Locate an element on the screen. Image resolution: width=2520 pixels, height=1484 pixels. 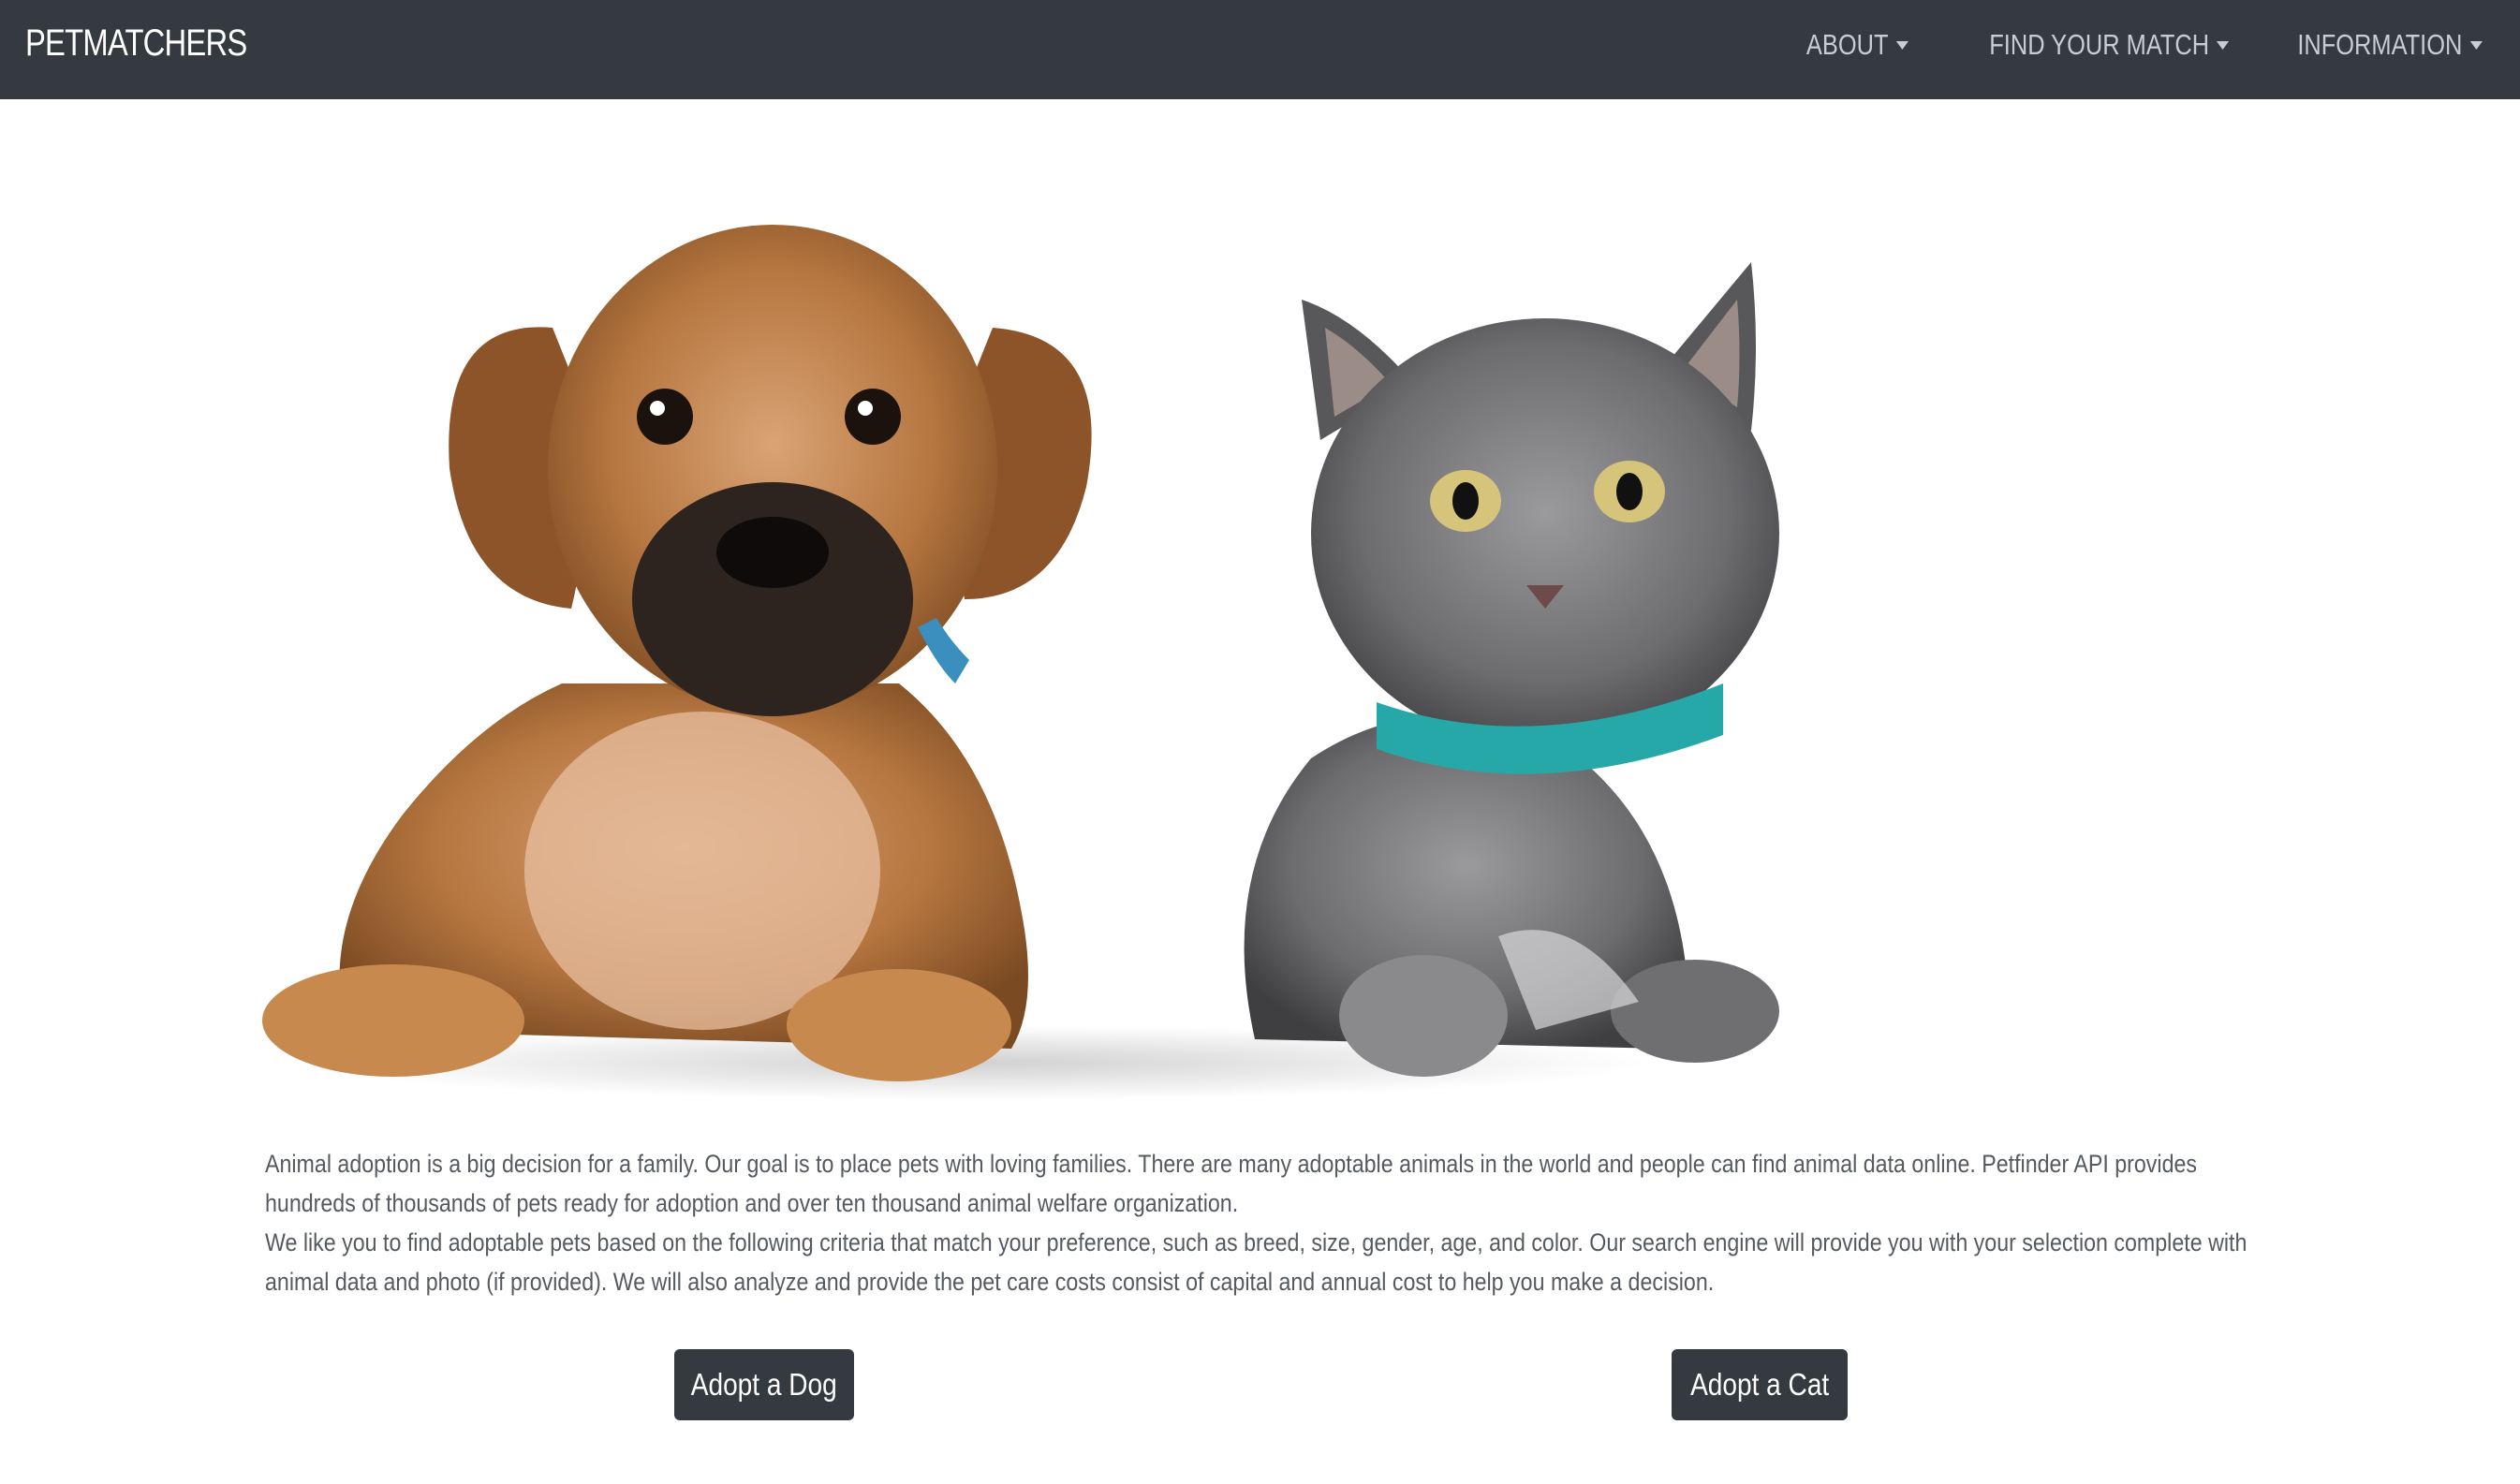
nav-about-dropdown: ABOUT is located at coordinates (1857, 45).